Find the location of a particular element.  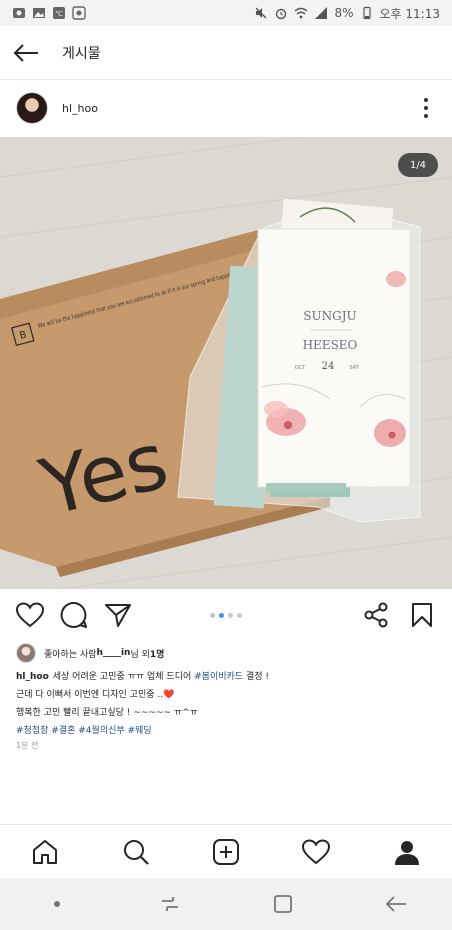

alarm-icon is located at coordinates (281, 14).